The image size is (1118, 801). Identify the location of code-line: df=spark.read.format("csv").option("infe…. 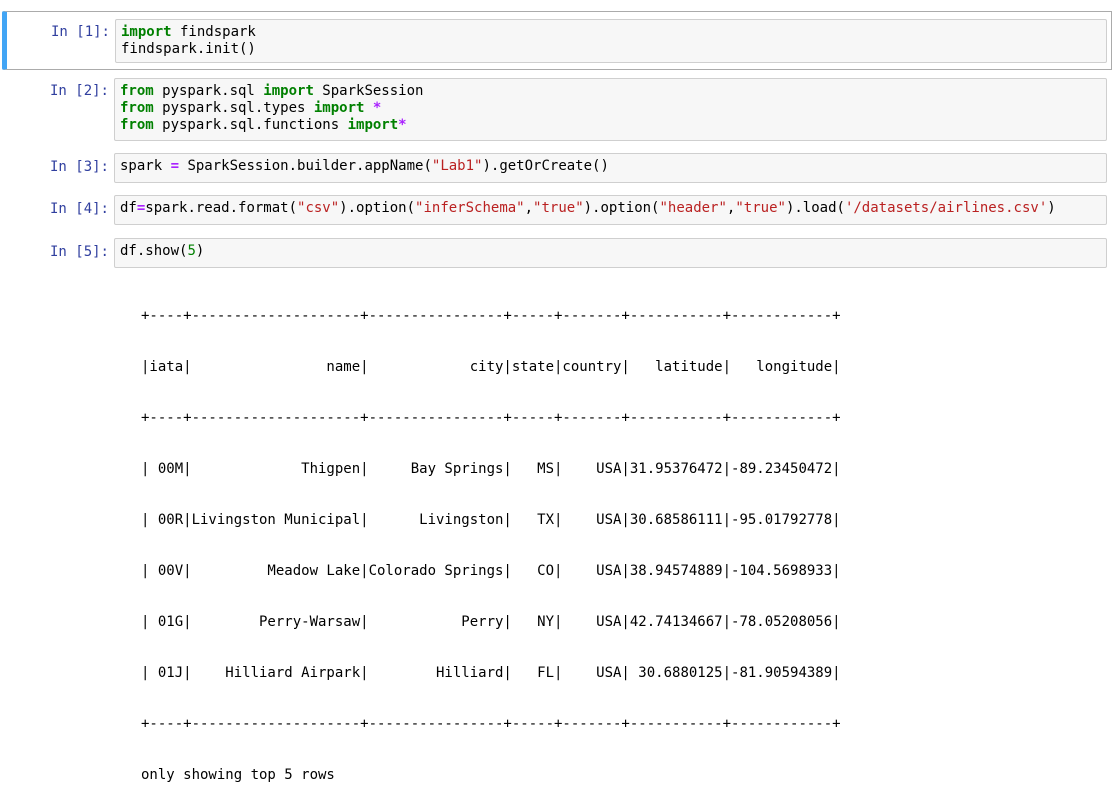
(610, 208).